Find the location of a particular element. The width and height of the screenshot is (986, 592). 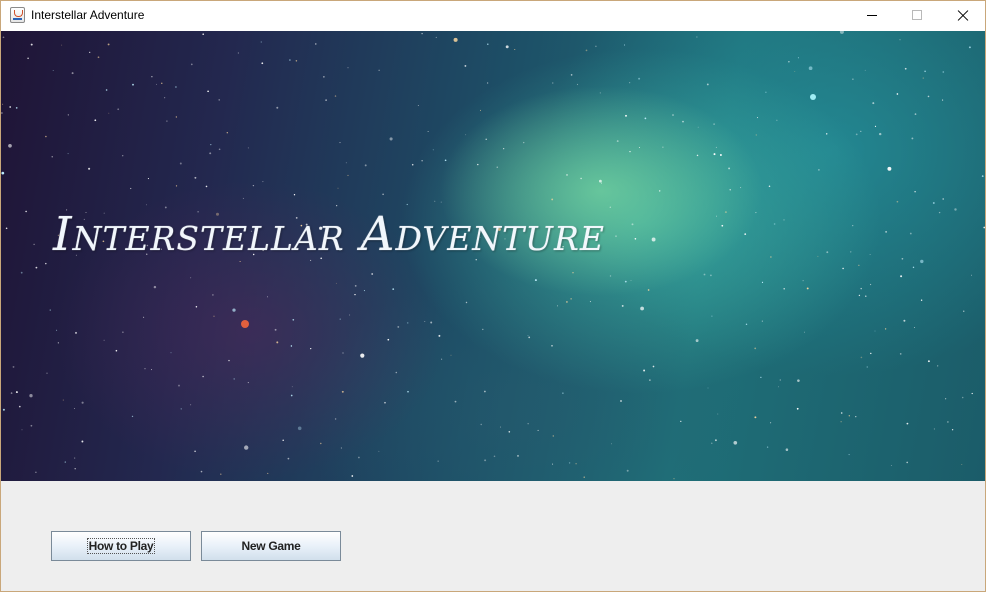

minimize-icon is located at coordinates (872, 15).